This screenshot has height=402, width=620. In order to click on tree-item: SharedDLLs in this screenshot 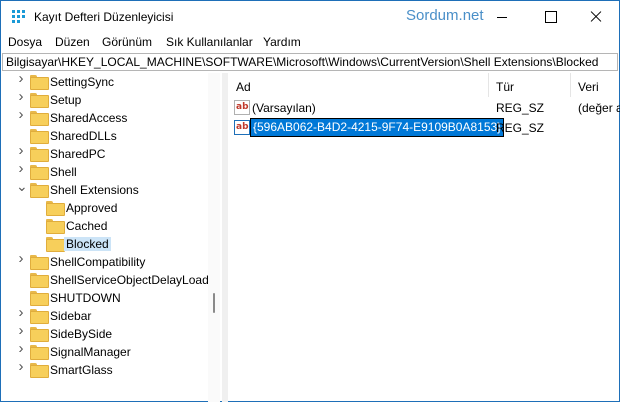, I will do `click(103, 136)`.